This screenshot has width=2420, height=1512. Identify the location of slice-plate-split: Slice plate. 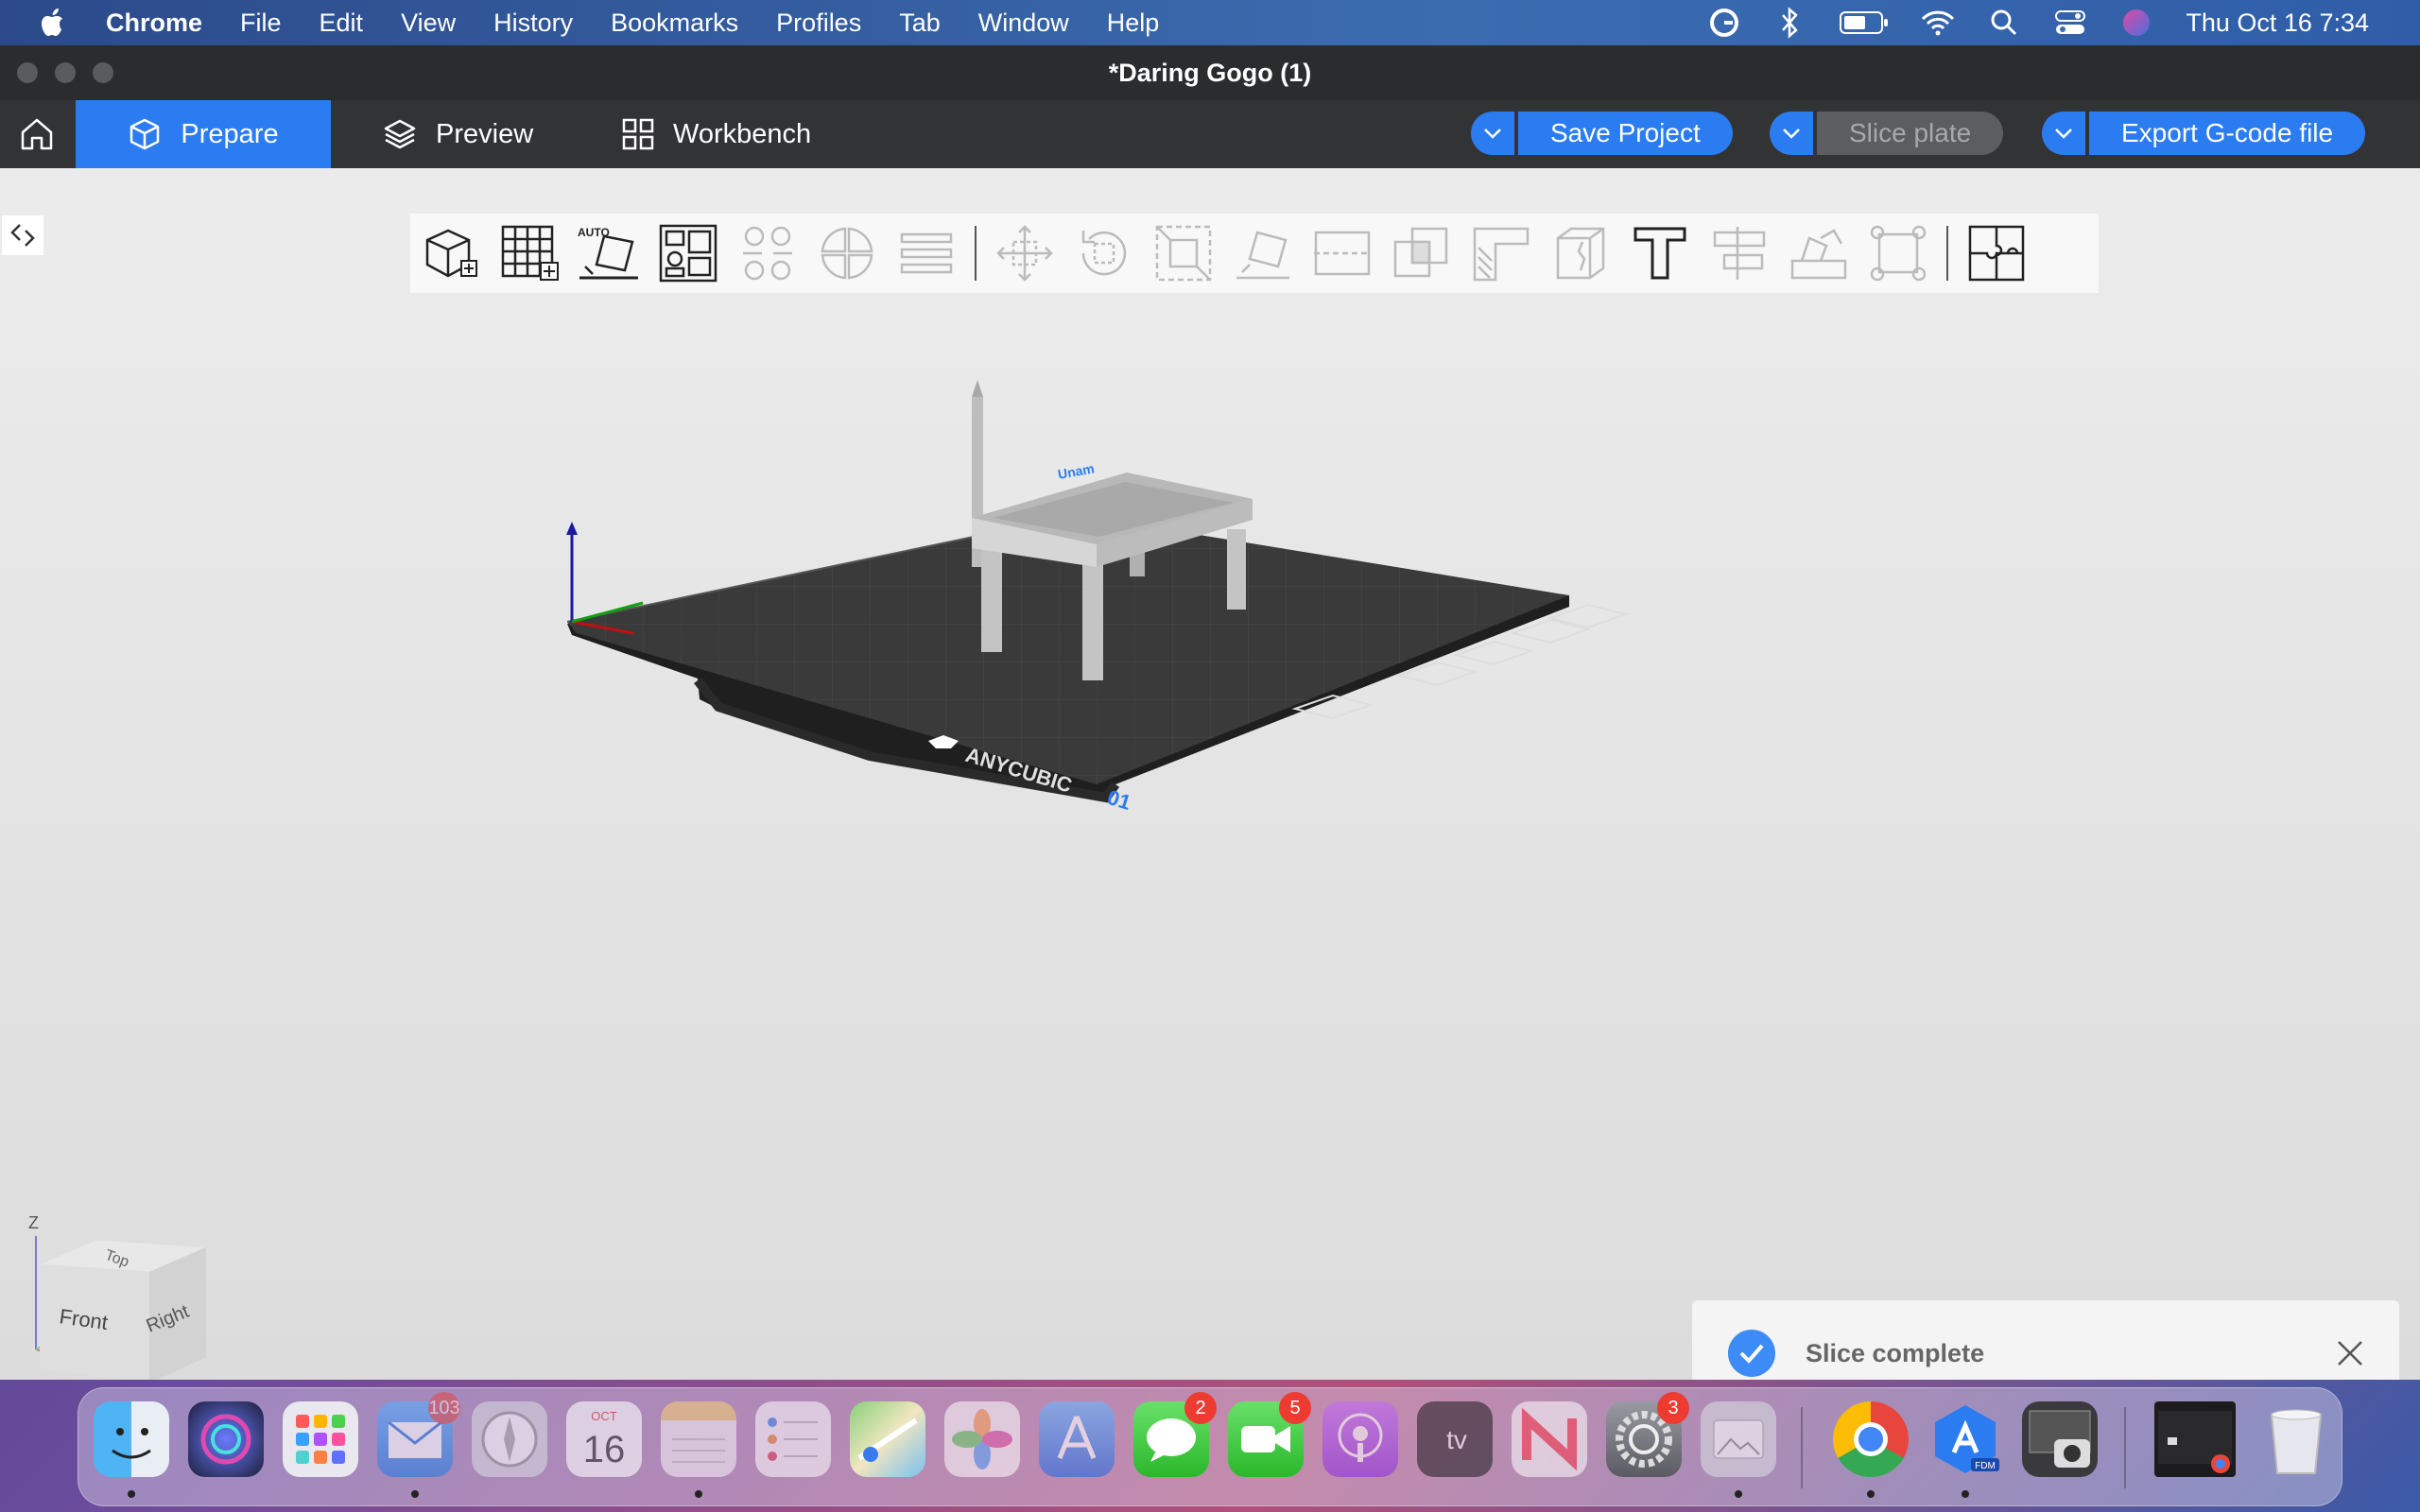
(1887, 133).